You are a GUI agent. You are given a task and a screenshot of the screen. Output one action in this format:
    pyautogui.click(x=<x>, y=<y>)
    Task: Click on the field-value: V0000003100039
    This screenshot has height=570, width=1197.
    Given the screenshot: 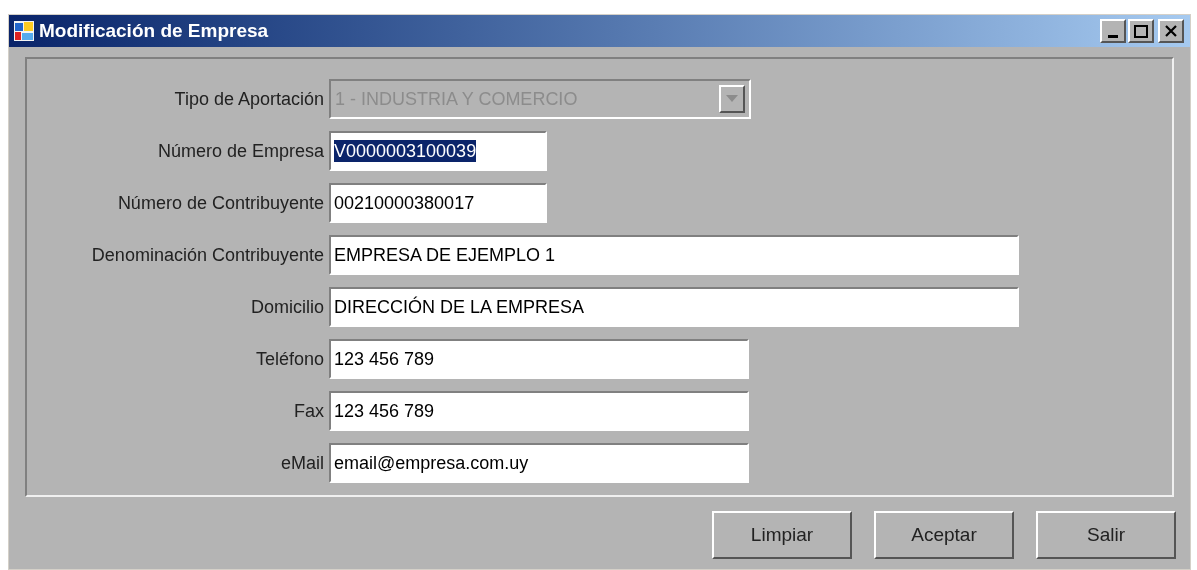 What is the action you would take?
    pyautogui.click(x=405, y=151)
    